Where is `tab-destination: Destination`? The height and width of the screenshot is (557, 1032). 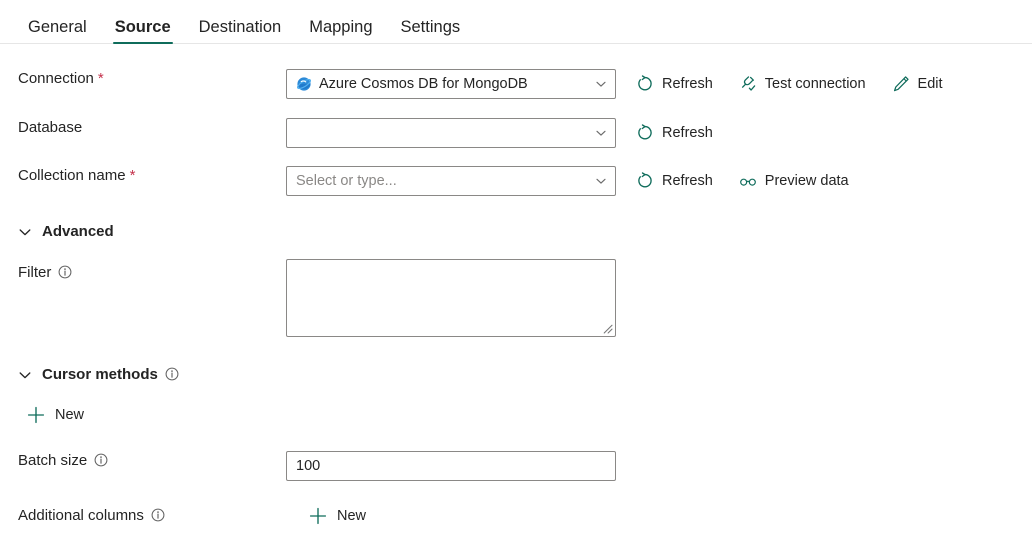
tab-destination: Destination is located at coordinates (240, 31).